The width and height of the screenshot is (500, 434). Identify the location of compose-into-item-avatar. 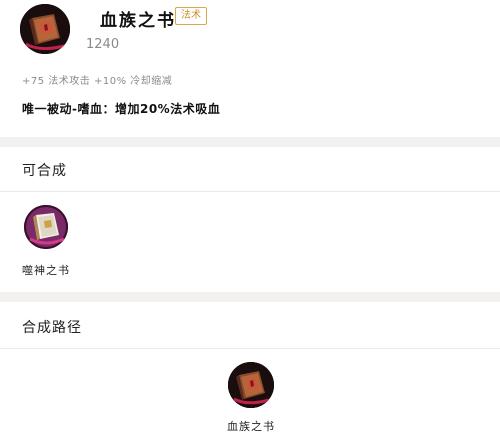
(46, 227).